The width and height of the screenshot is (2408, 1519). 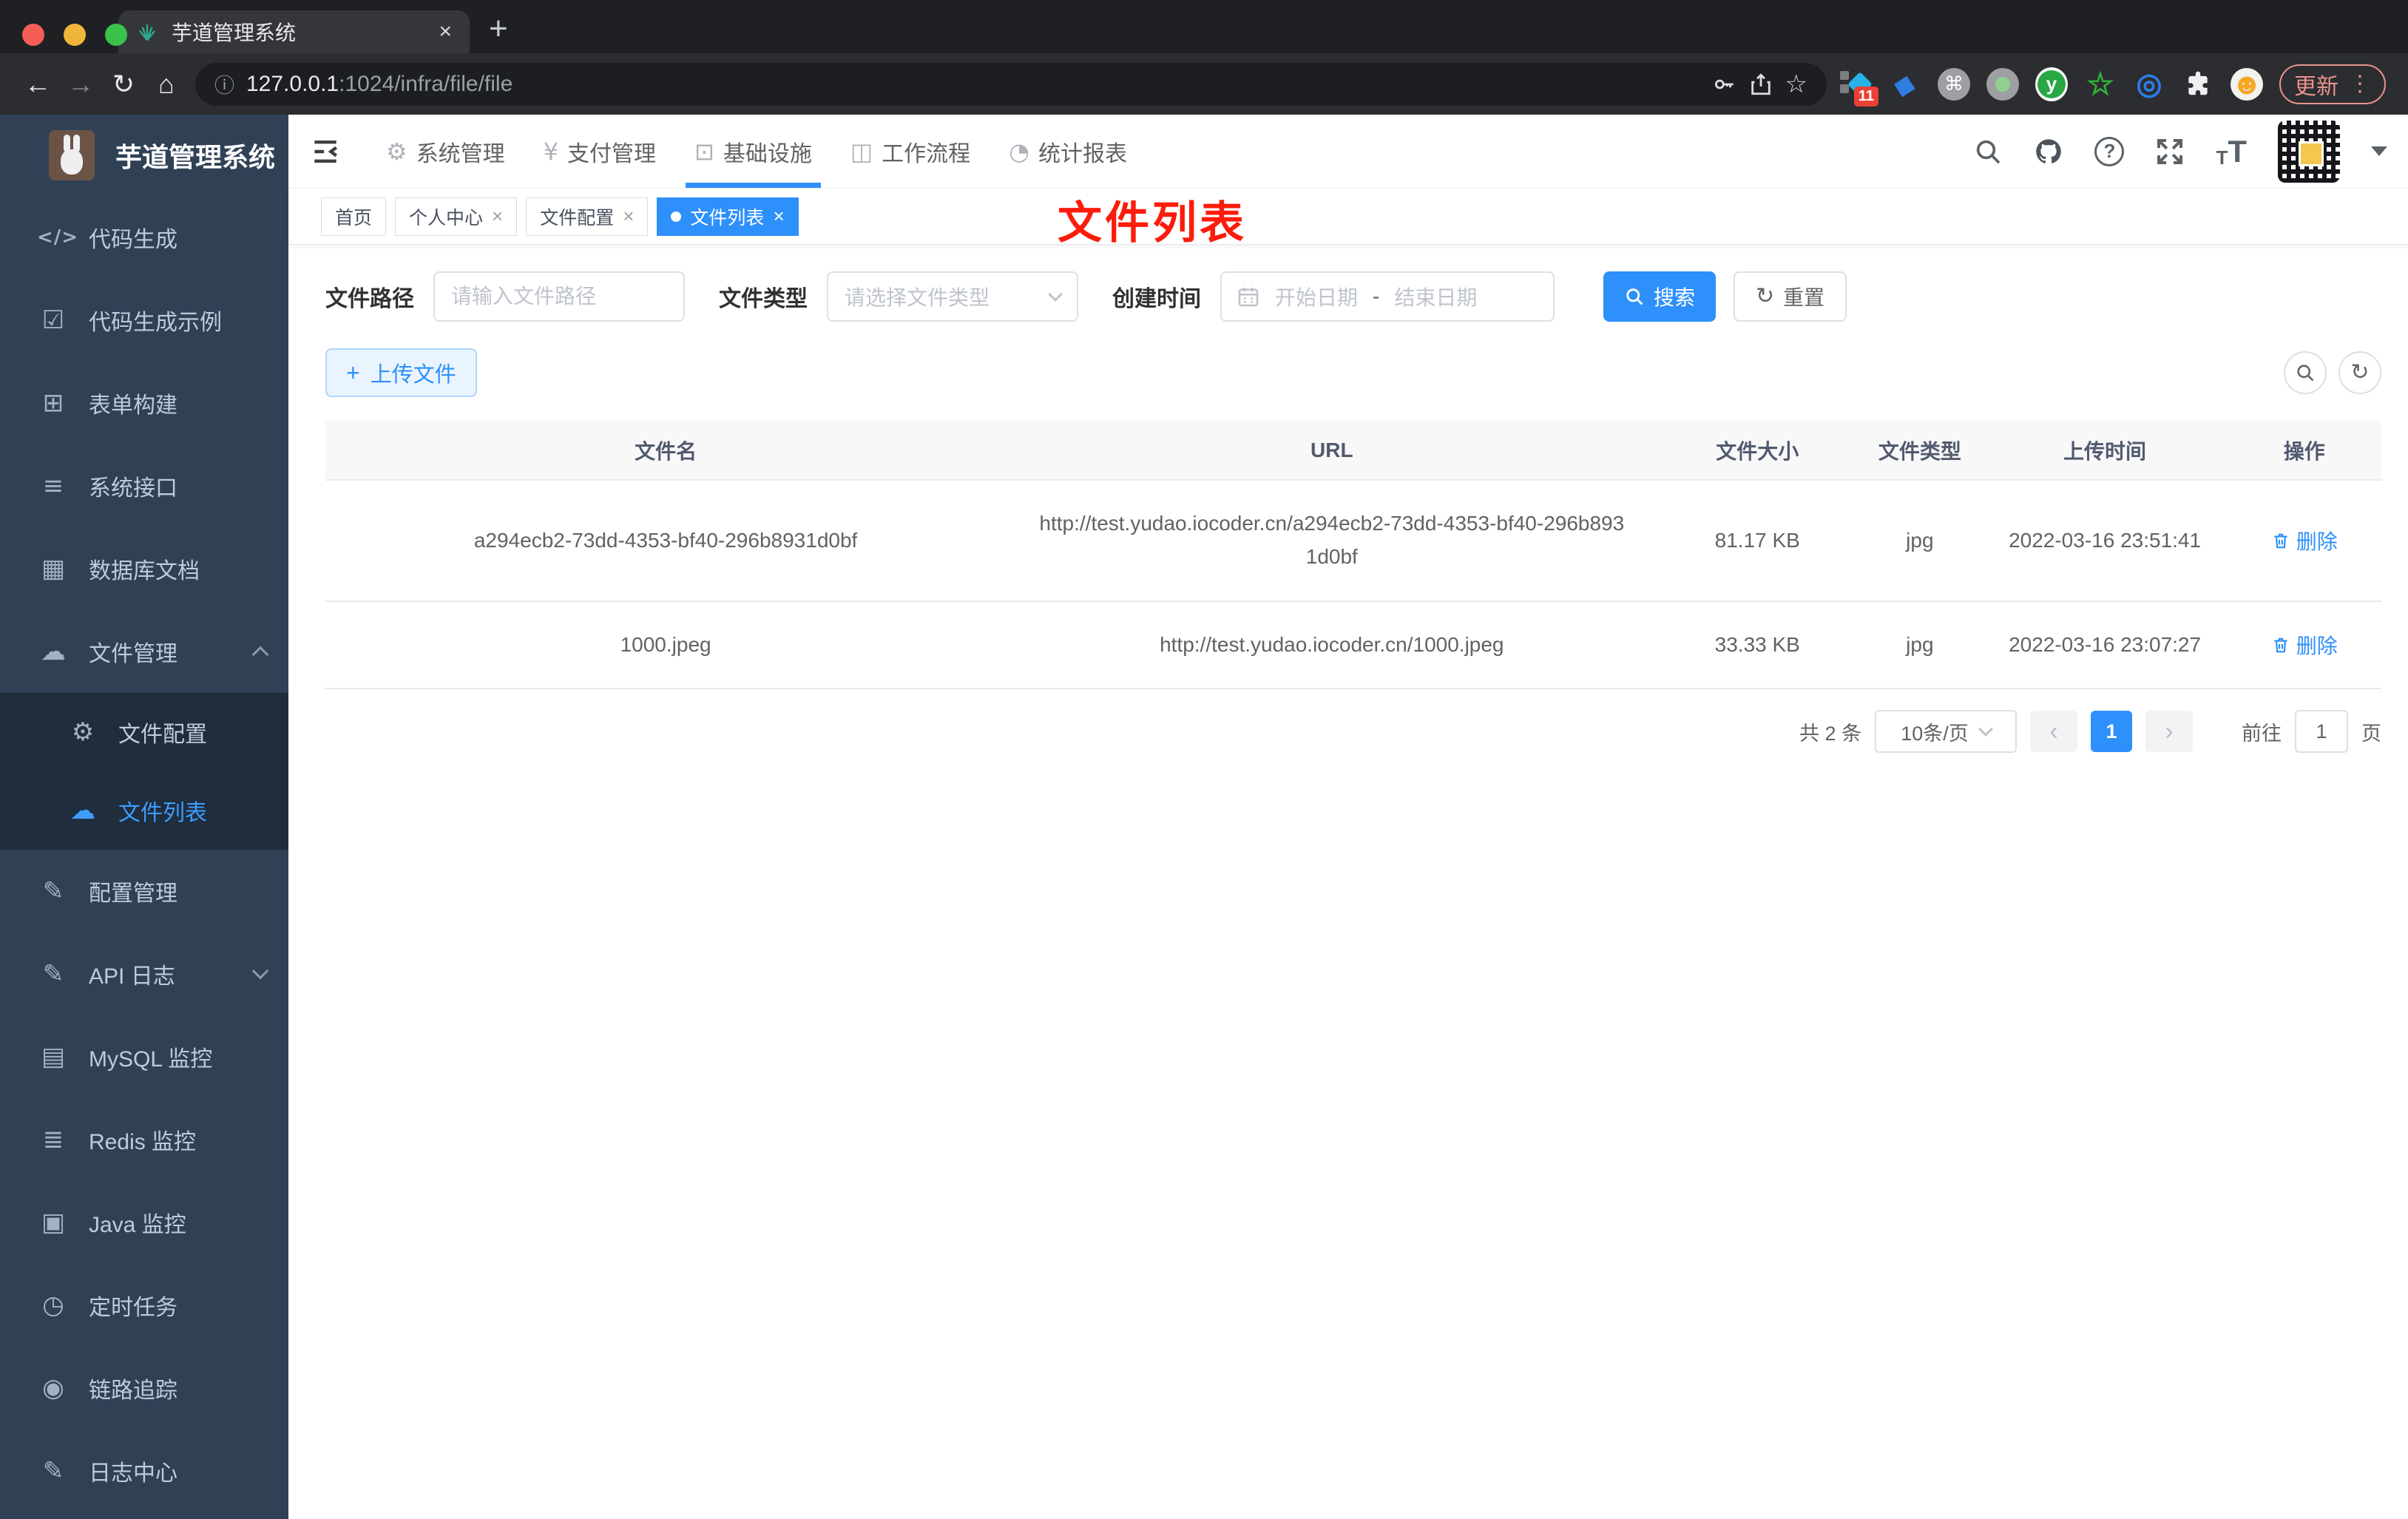 I want to click on avatar-caret-down-icon, so click(x=2379, y=151).